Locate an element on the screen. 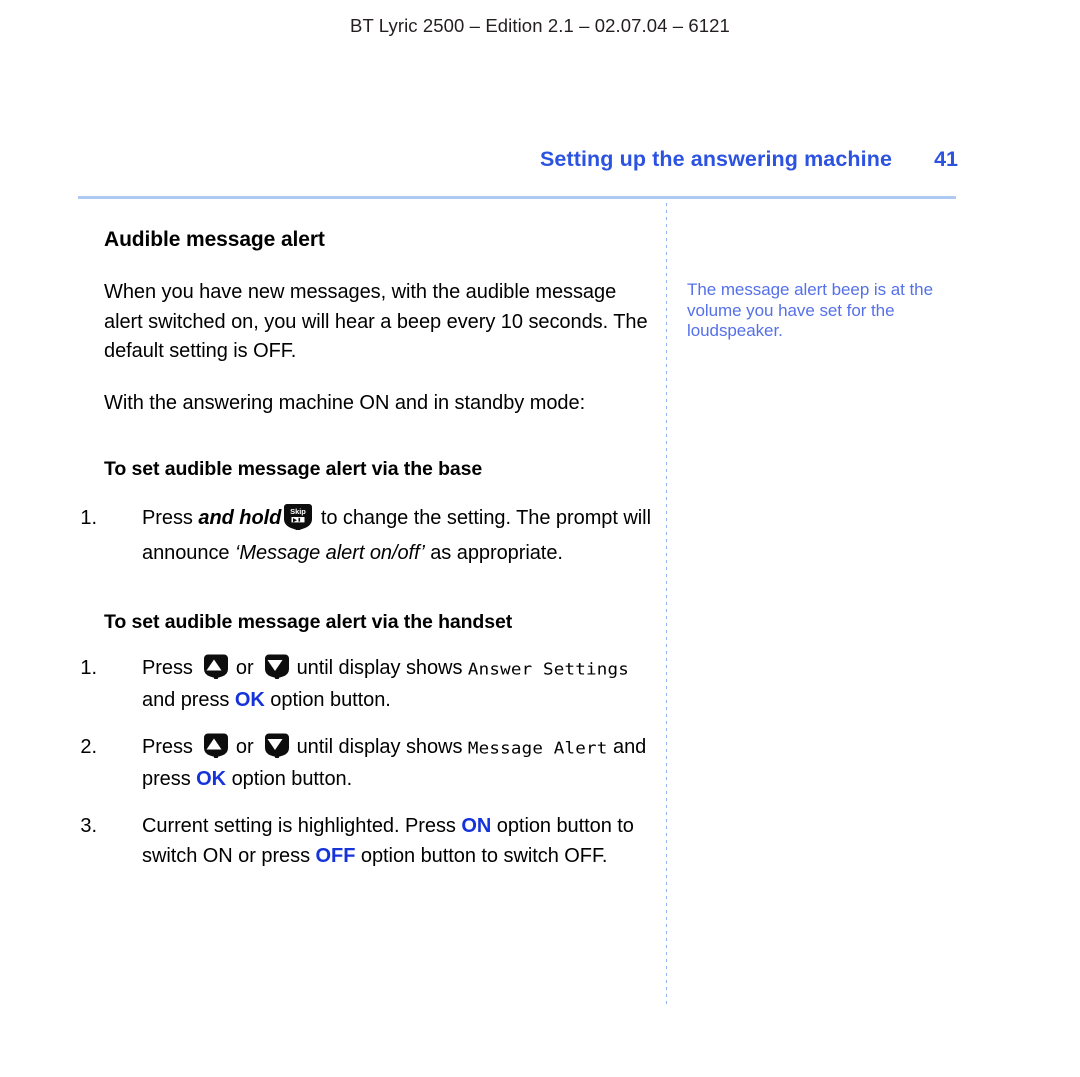 The width and height of the screenshot is (1080, 1077). skip-key-icon: Skip is located at coordinates (298, 517).